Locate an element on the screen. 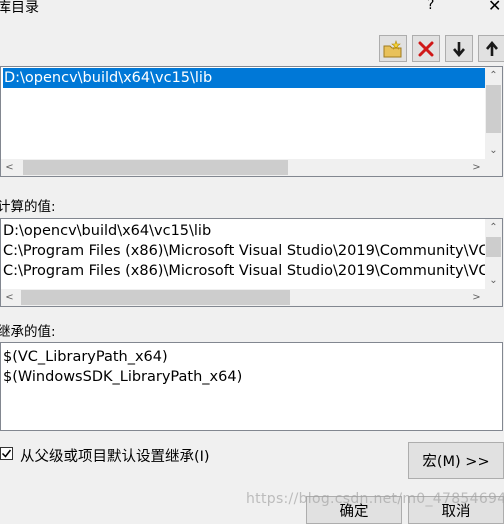 The width and height of the screenshot is (504, 524). list-item: $(WindowsSDK_LibraryPath_x64) is located at coordinates (123, 377).